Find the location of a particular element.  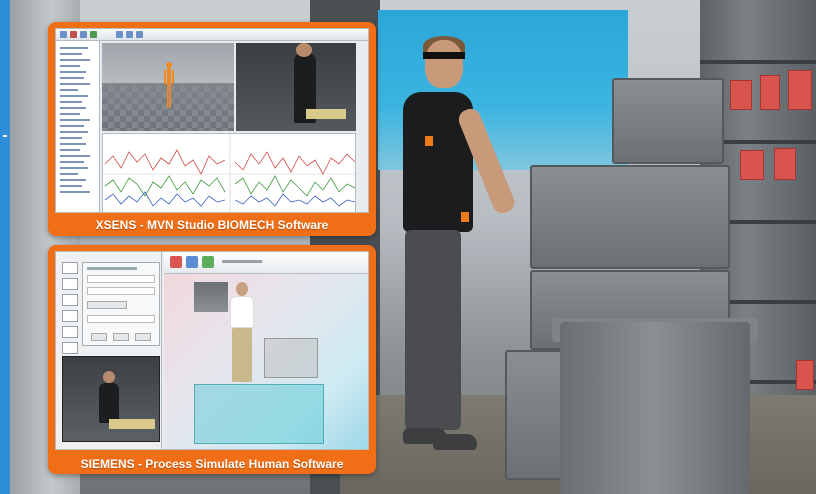

virtual-crate is located at coordinates (291, 358).